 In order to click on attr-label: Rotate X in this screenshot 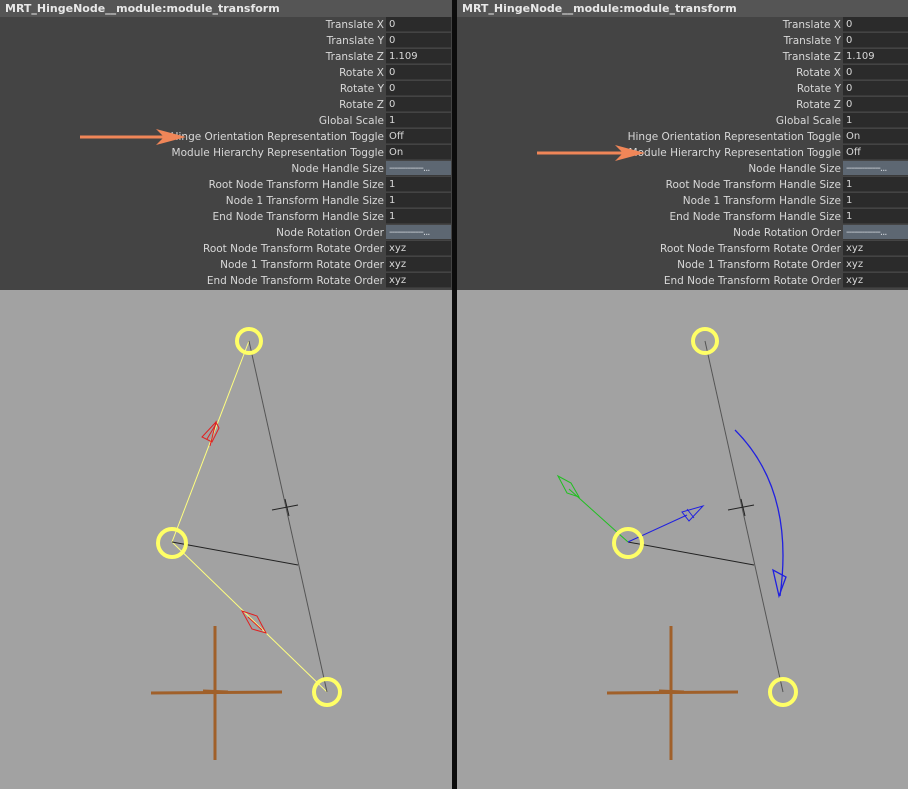, I will do `click(818, 73)`.